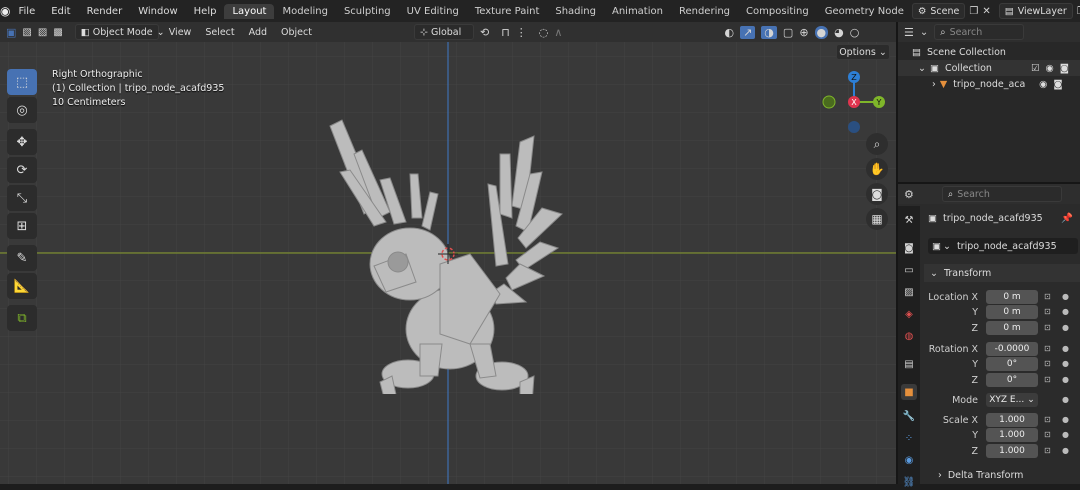 This screenshot has height=490, width=1080. Describe the element at coordinates (854, 102) in the screenshot. I see `navigation-gizmo: Z Y X` at that location.